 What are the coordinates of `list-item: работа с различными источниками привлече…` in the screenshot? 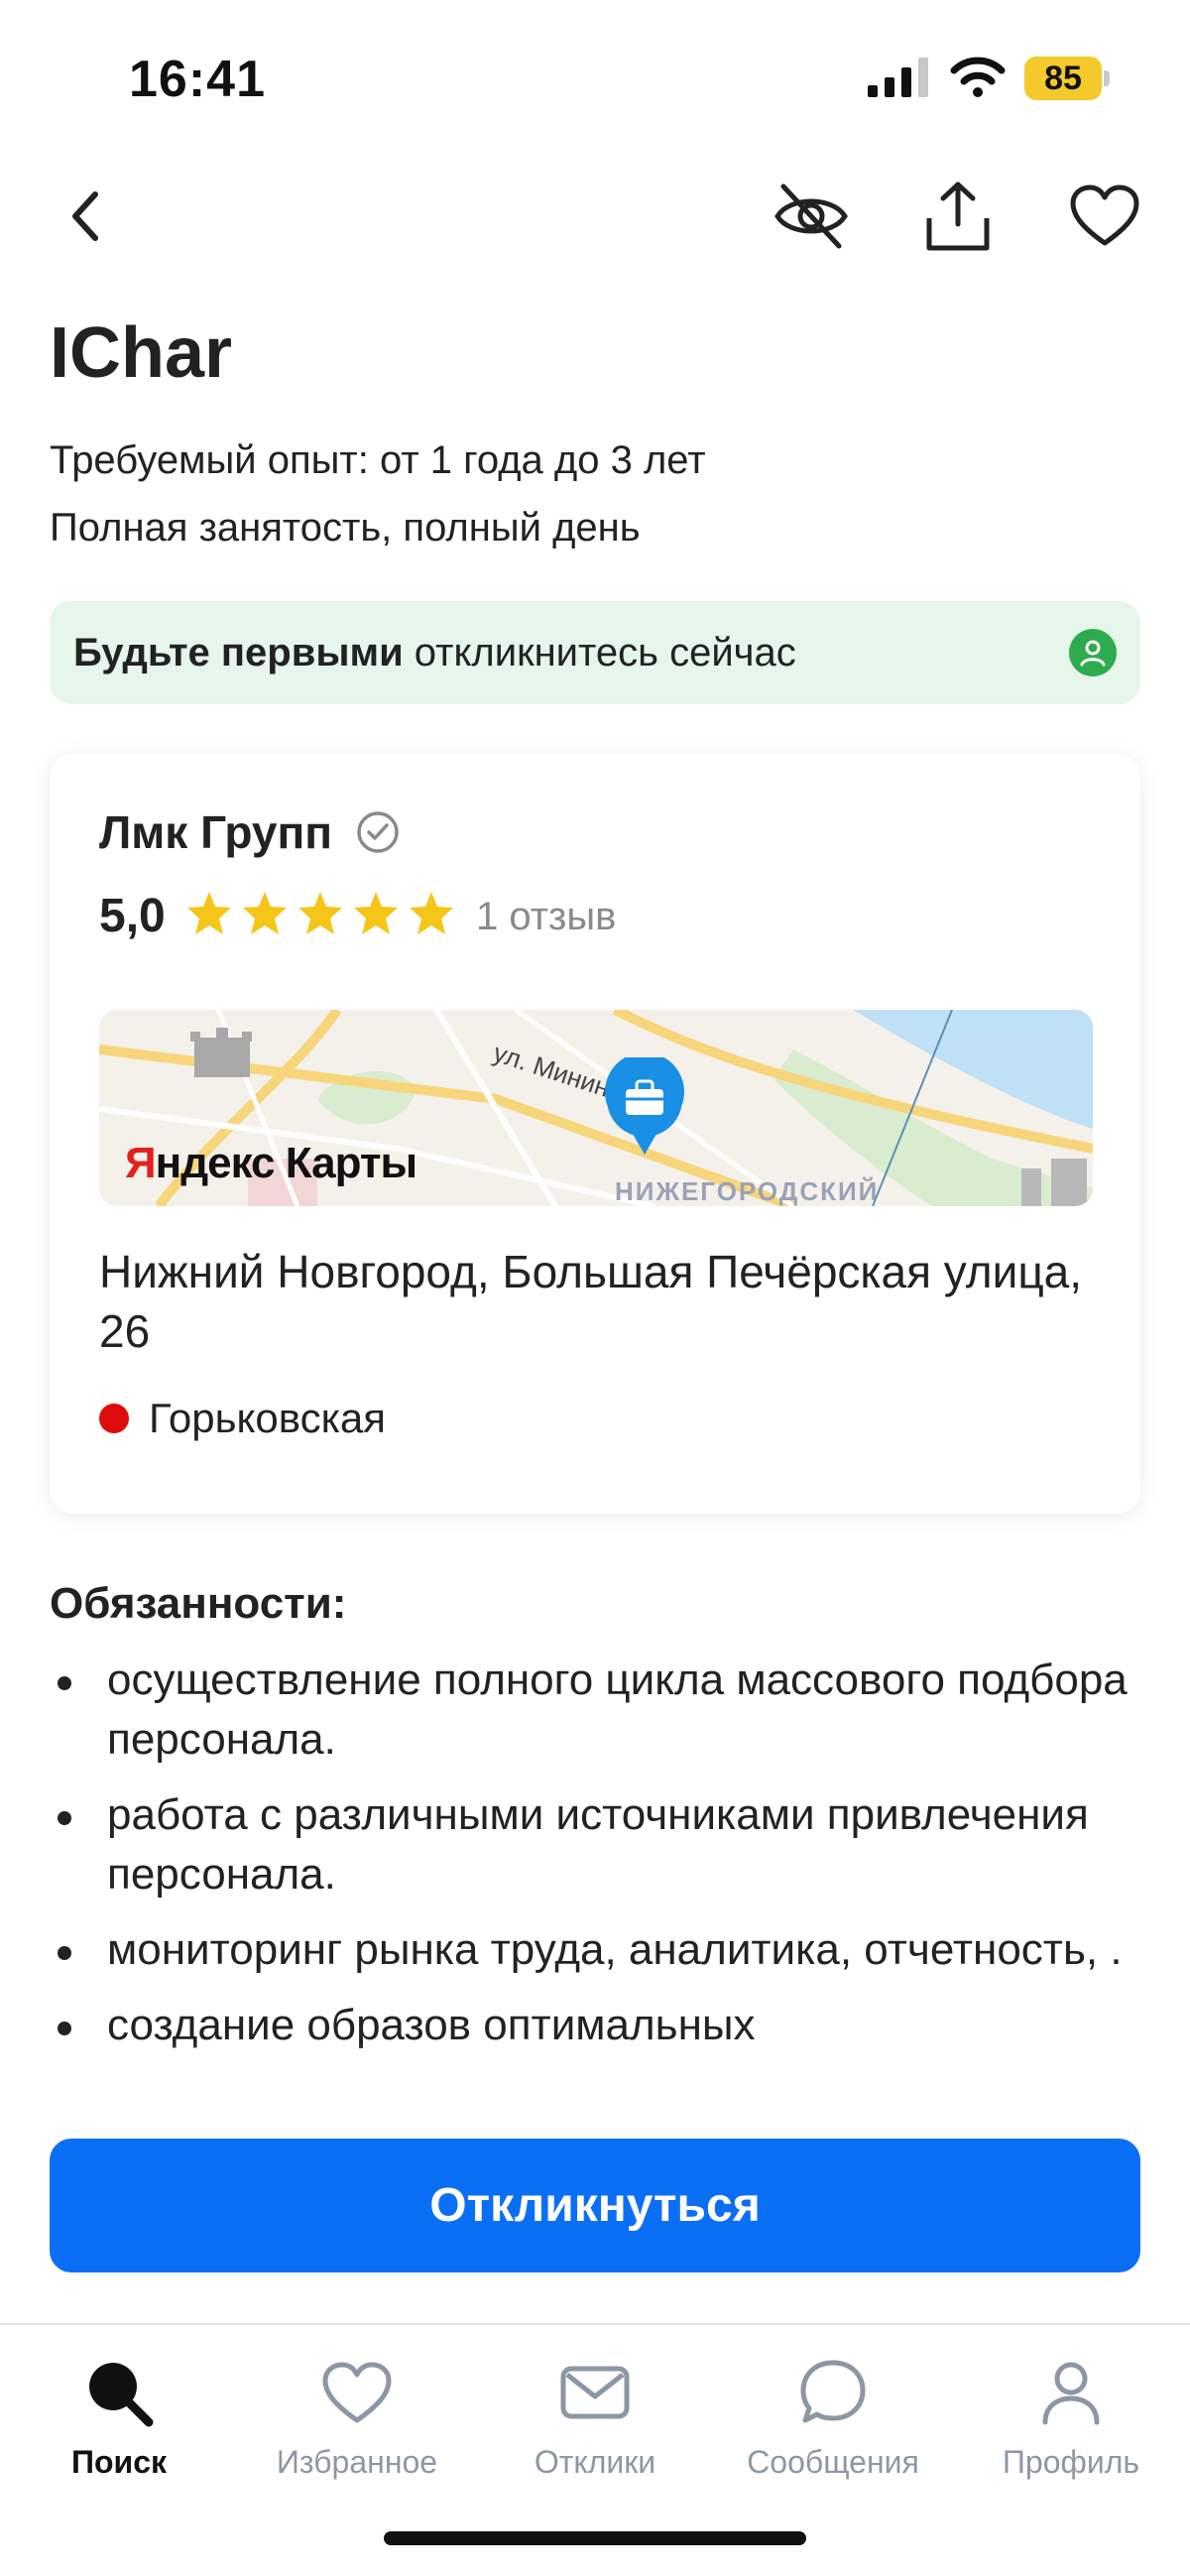 It's located at (595, 1844).